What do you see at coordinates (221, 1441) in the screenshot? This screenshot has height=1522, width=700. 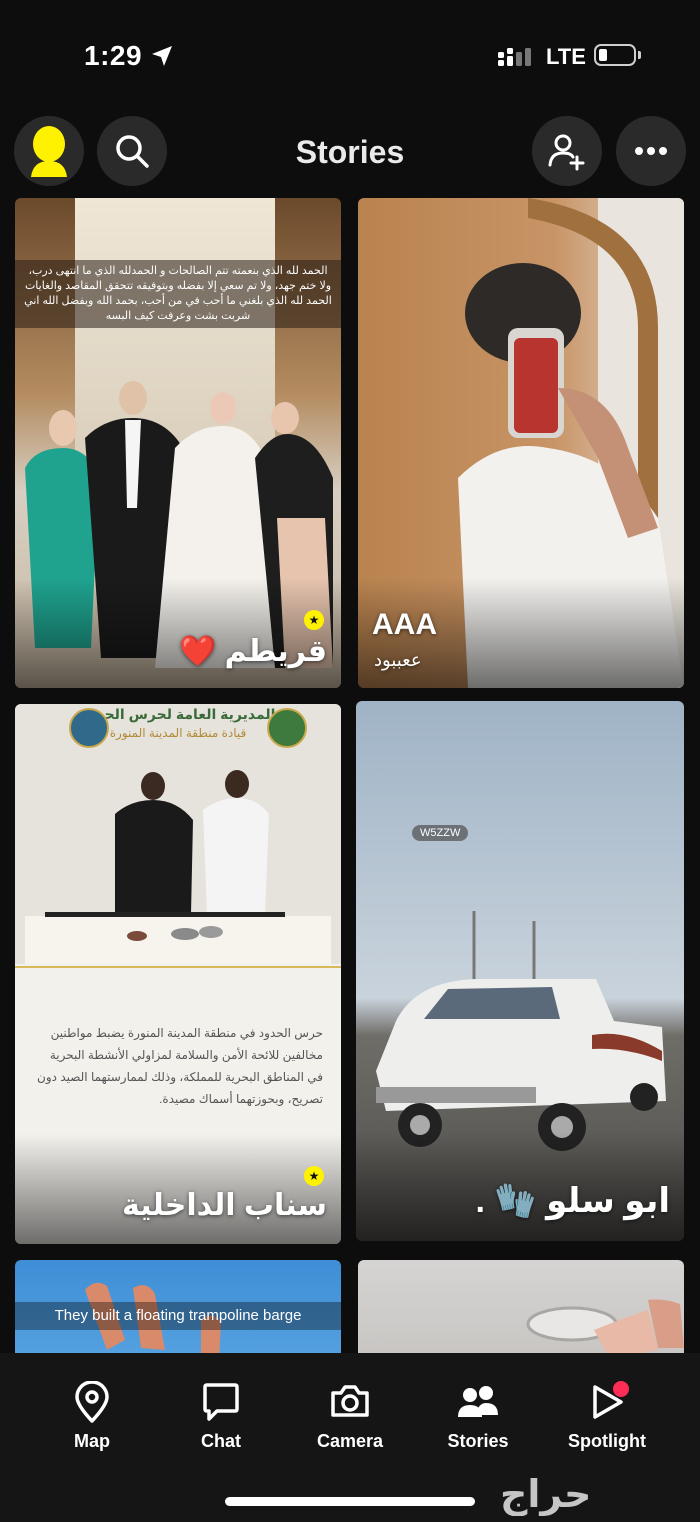 I see `nav-label: Chat` at bounding box center [221, 1441].